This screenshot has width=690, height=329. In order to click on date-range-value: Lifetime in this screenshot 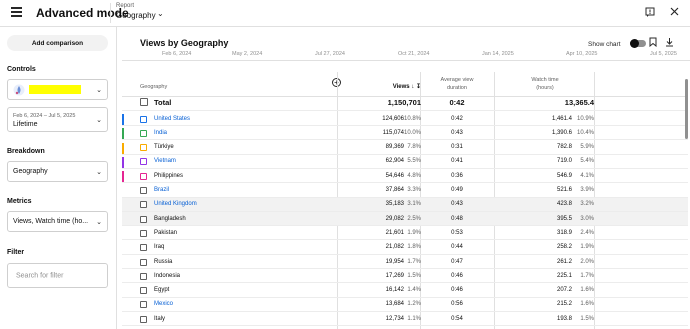, I will do `click(25, 124)`.